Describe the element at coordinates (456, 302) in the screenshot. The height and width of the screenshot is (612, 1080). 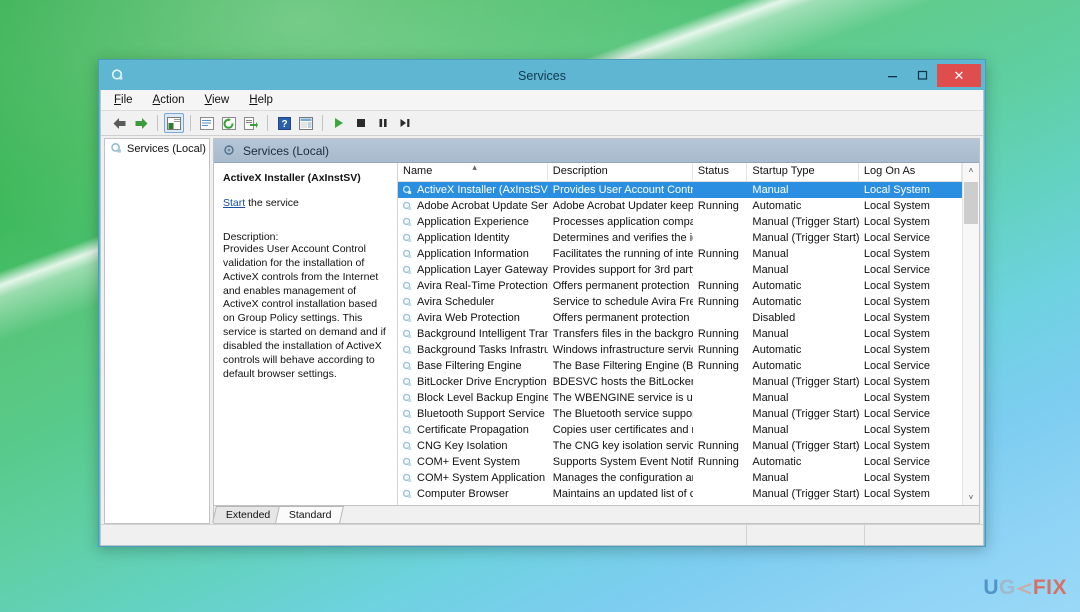
I see `cell-name-label: Avira Scheduler` at that location.